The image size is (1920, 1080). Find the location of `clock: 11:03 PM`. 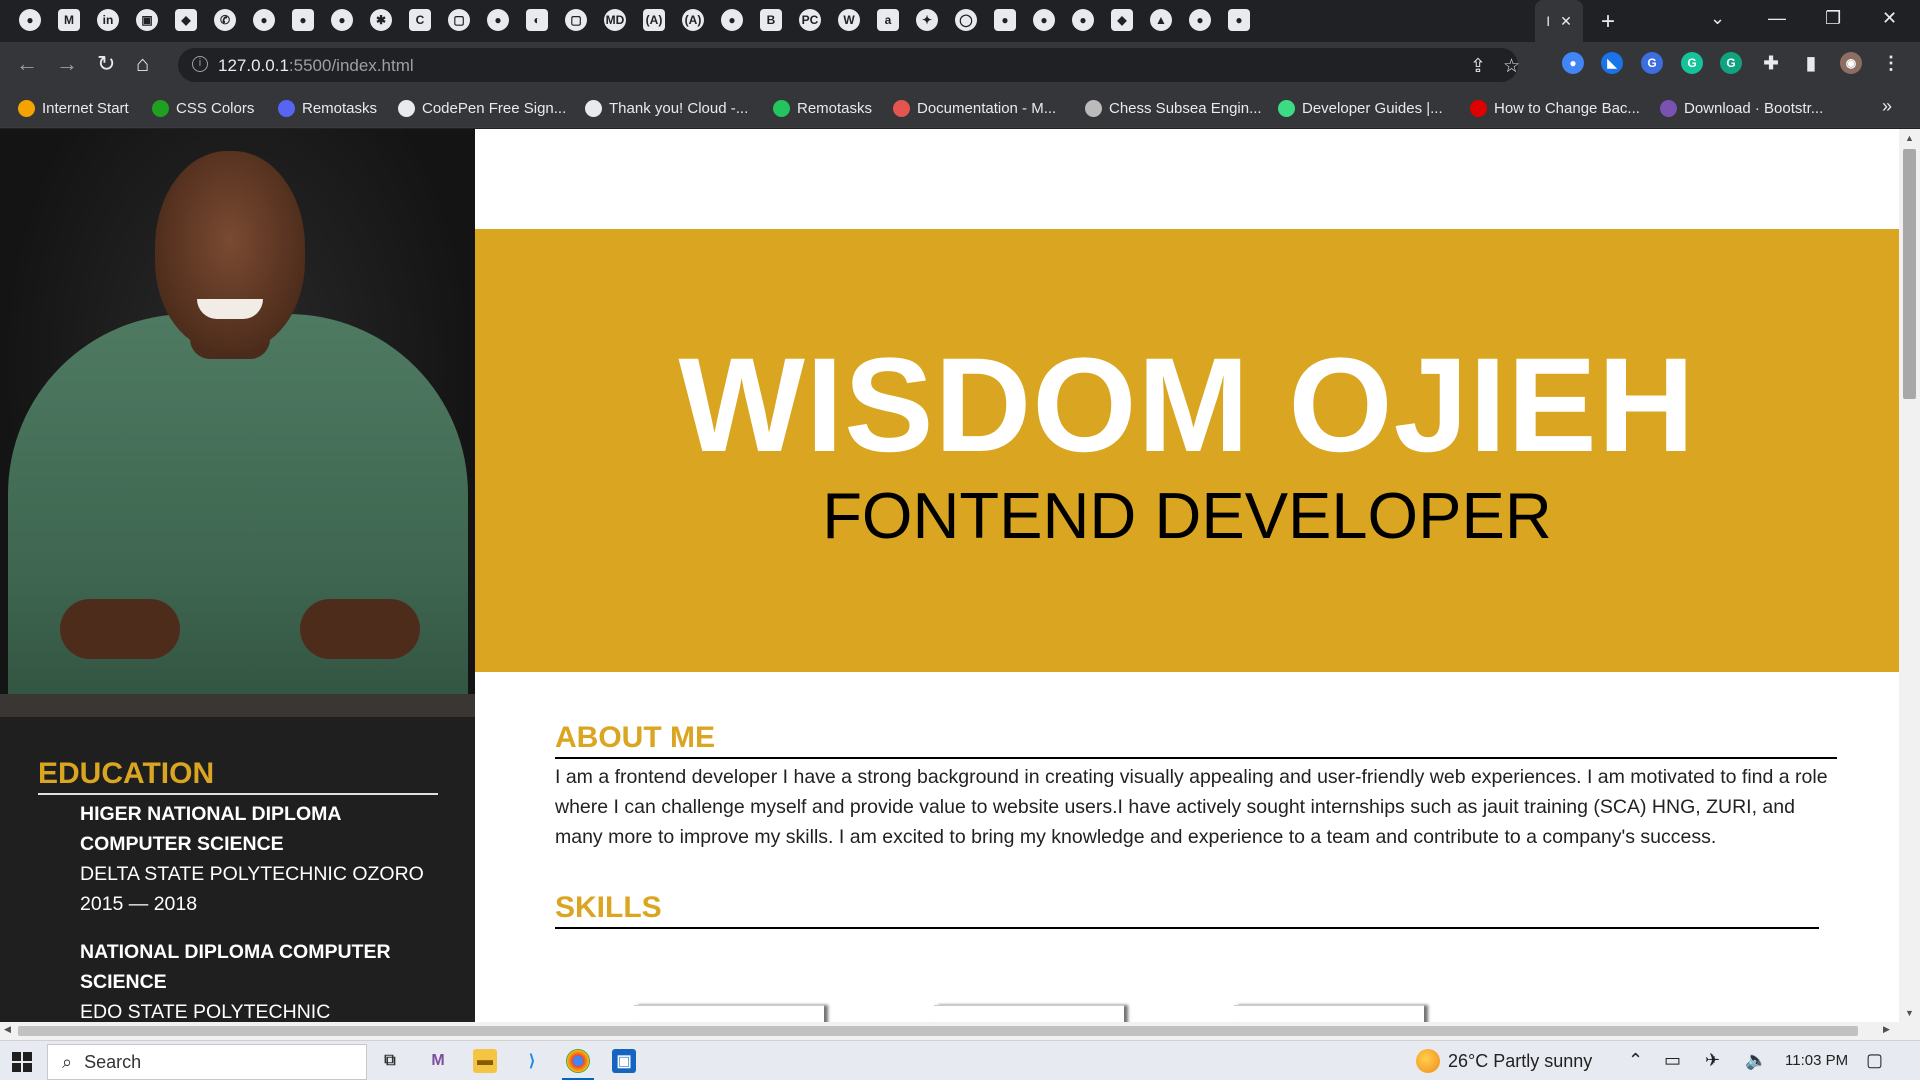

clock: 11:03 PM is located at coordinates (1816, 1060).